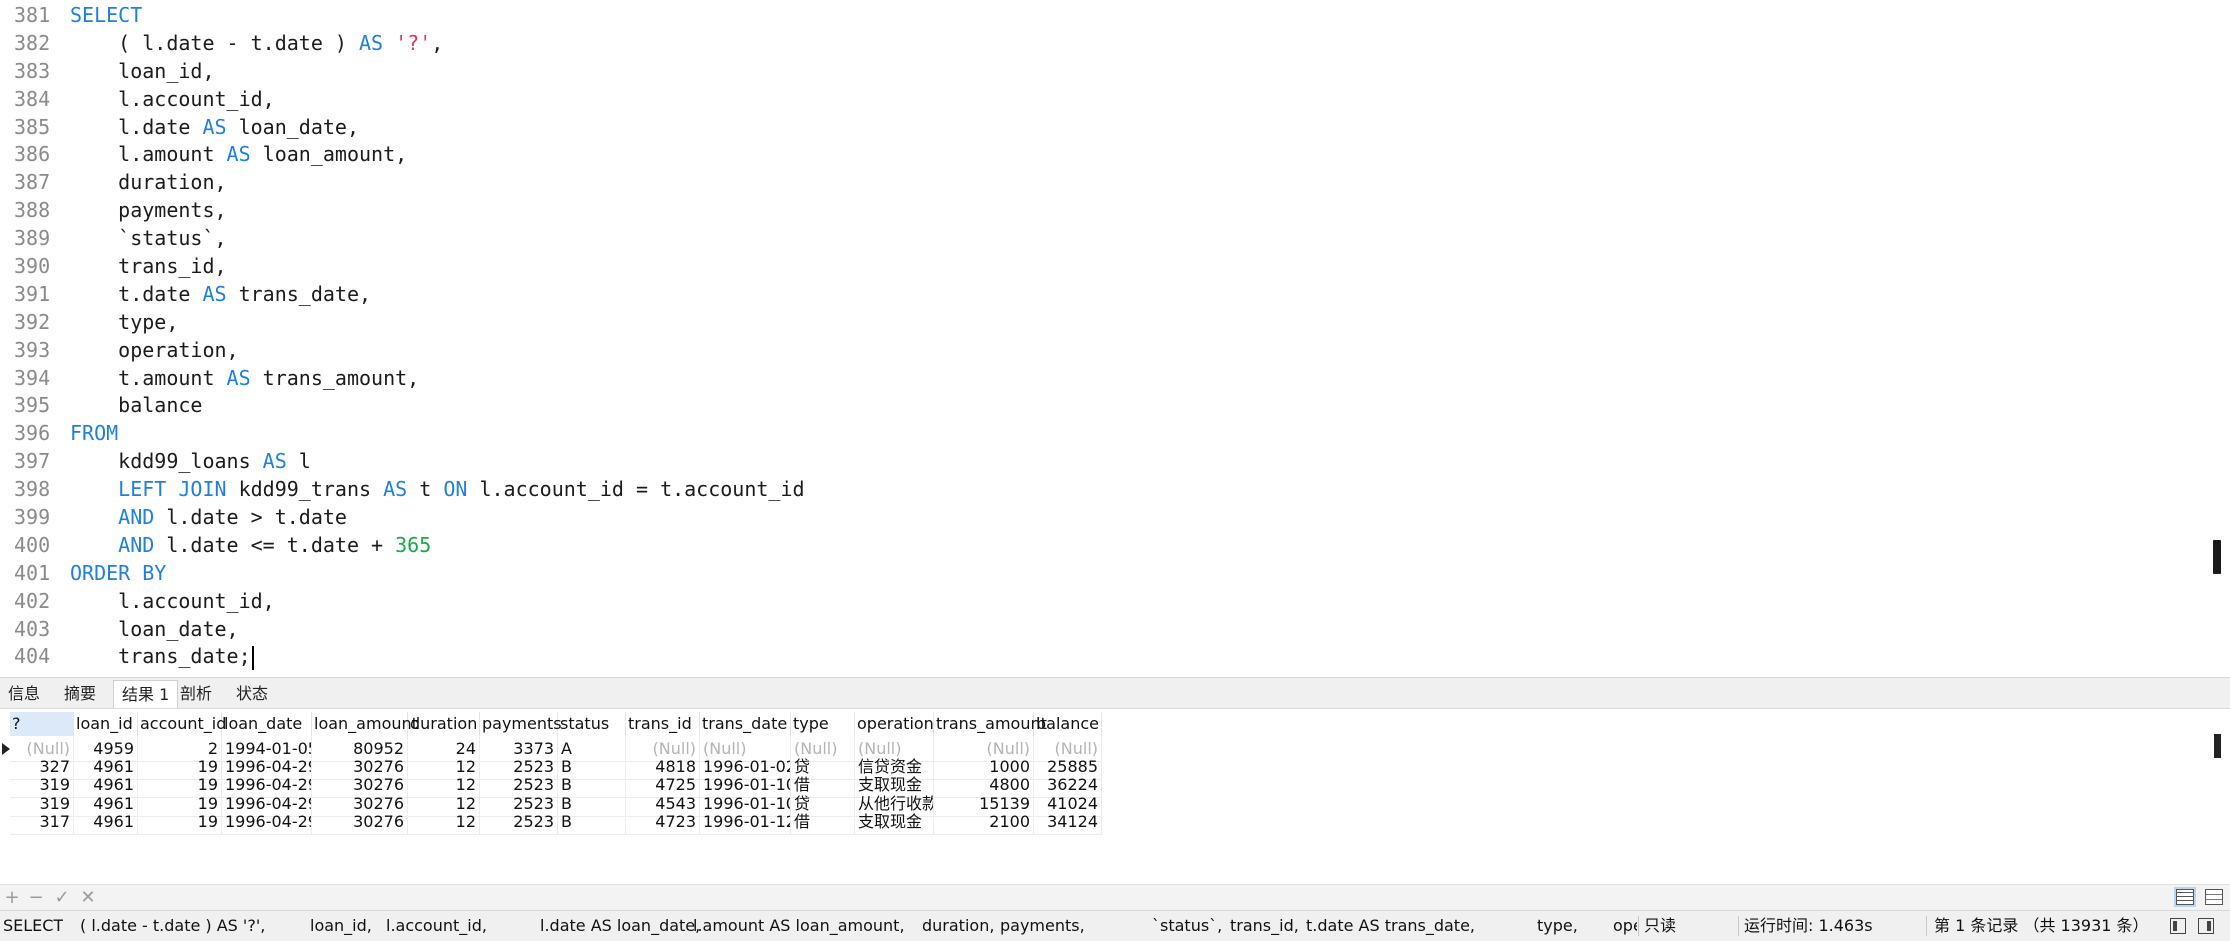  I want to click on delete-record-icon: −, so click(36, 898).